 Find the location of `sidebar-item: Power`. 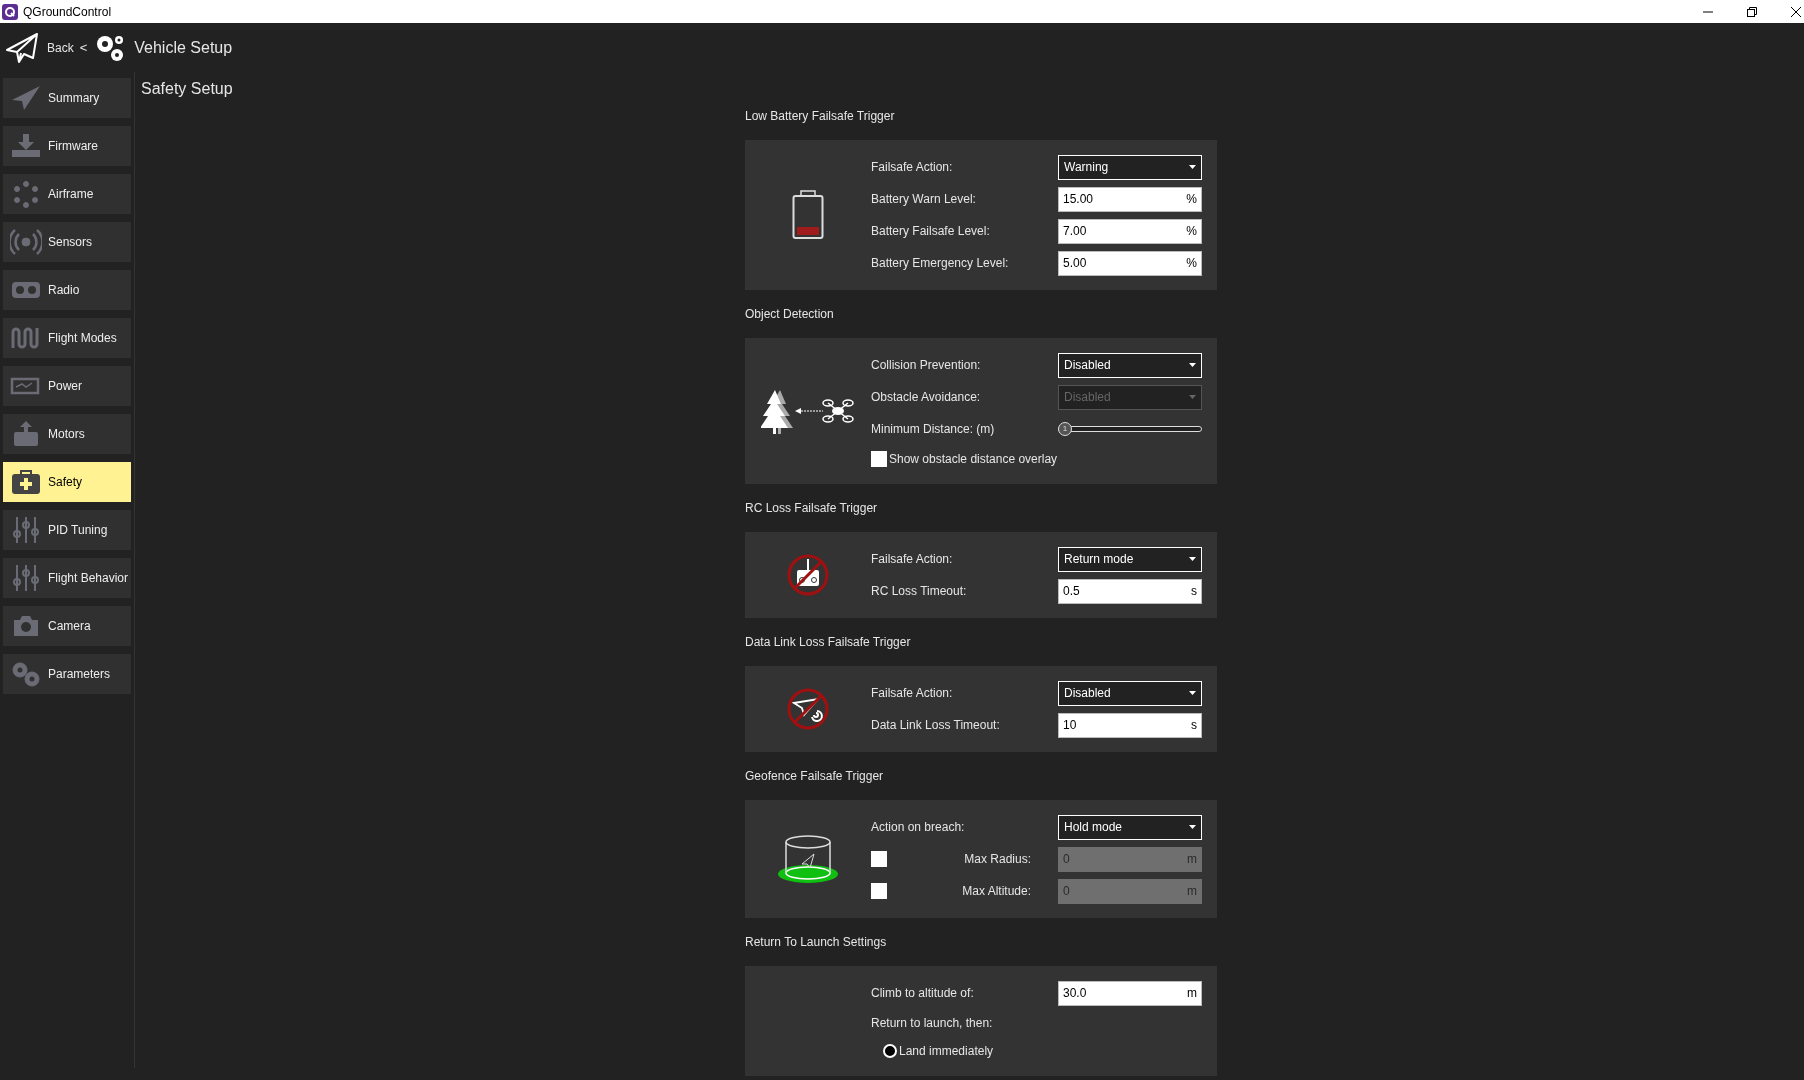

sidebar-item: Power is located at coordinates (67, 386).